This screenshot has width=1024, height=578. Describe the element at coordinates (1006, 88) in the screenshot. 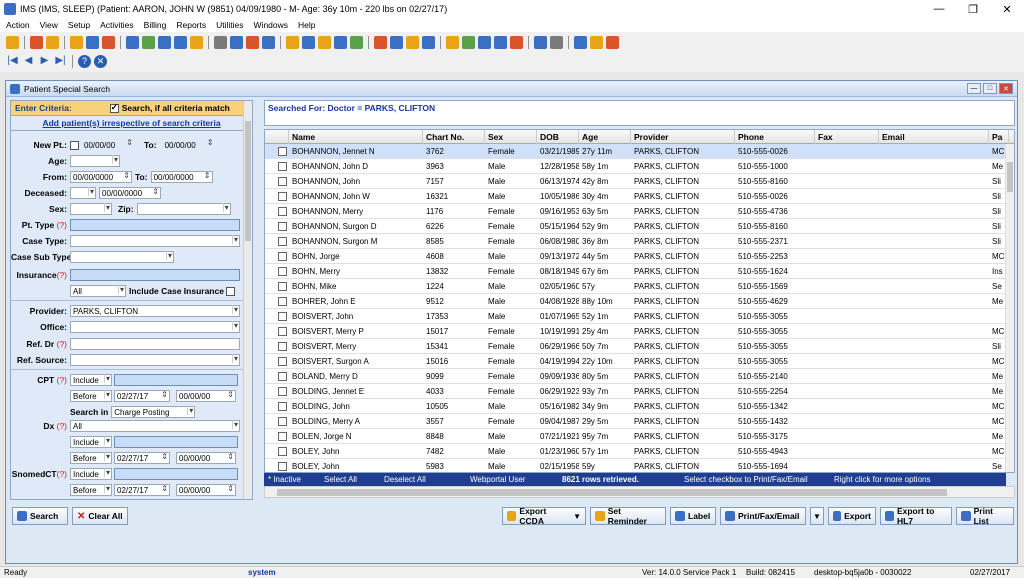

I see `child-close-button: ✕` at that location.